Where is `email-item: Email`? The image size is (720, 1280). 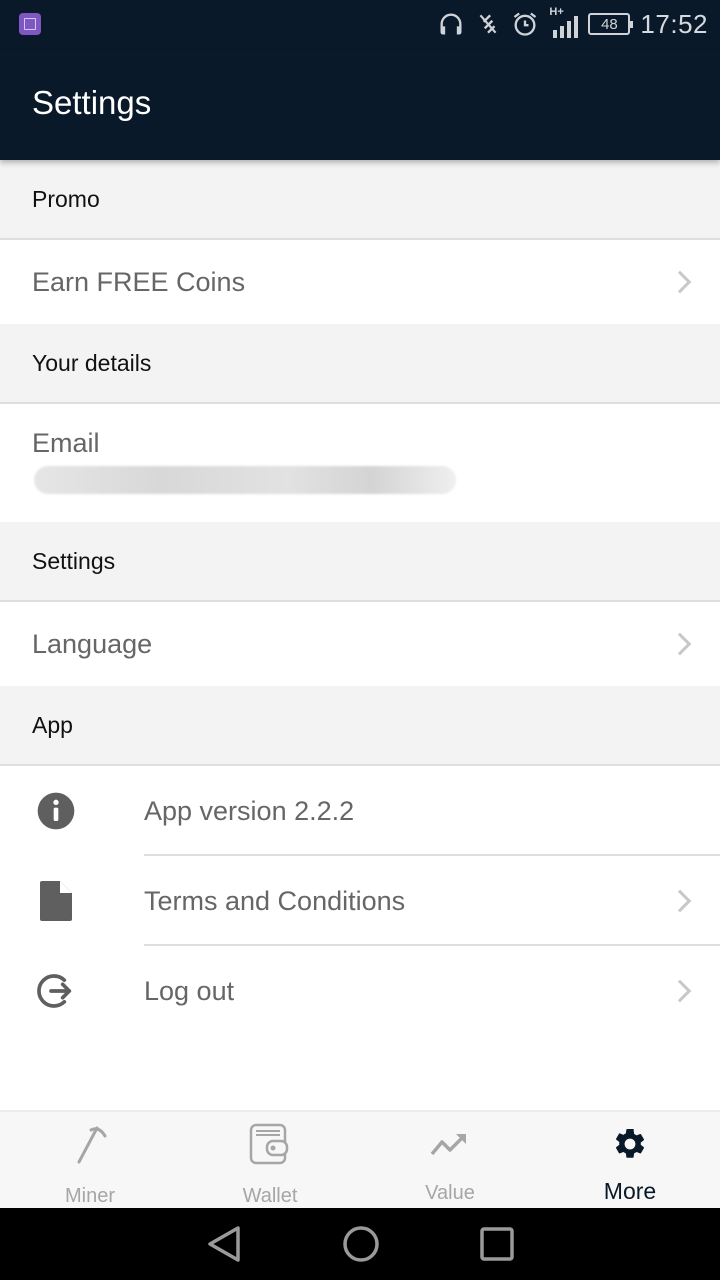 email-item: Email is located at coordinates (360, 463).